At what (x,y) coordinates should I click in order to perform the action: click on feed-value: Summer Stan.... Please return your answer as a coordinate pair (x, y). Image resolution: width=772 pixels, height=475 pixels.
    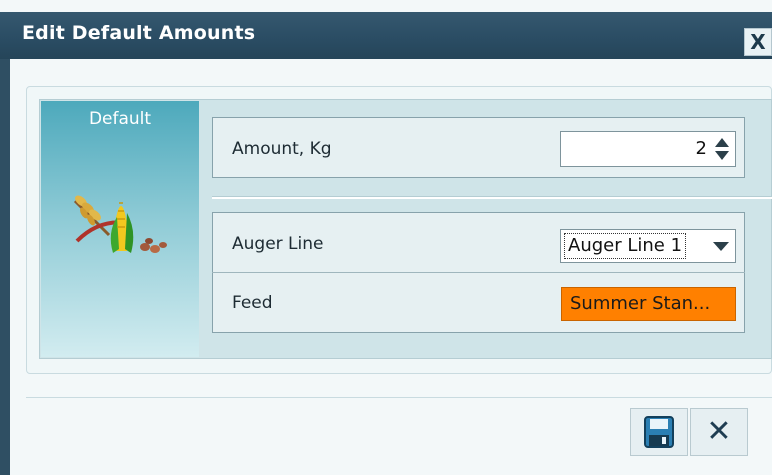
    Looking at the image, I should click on (648, 304).